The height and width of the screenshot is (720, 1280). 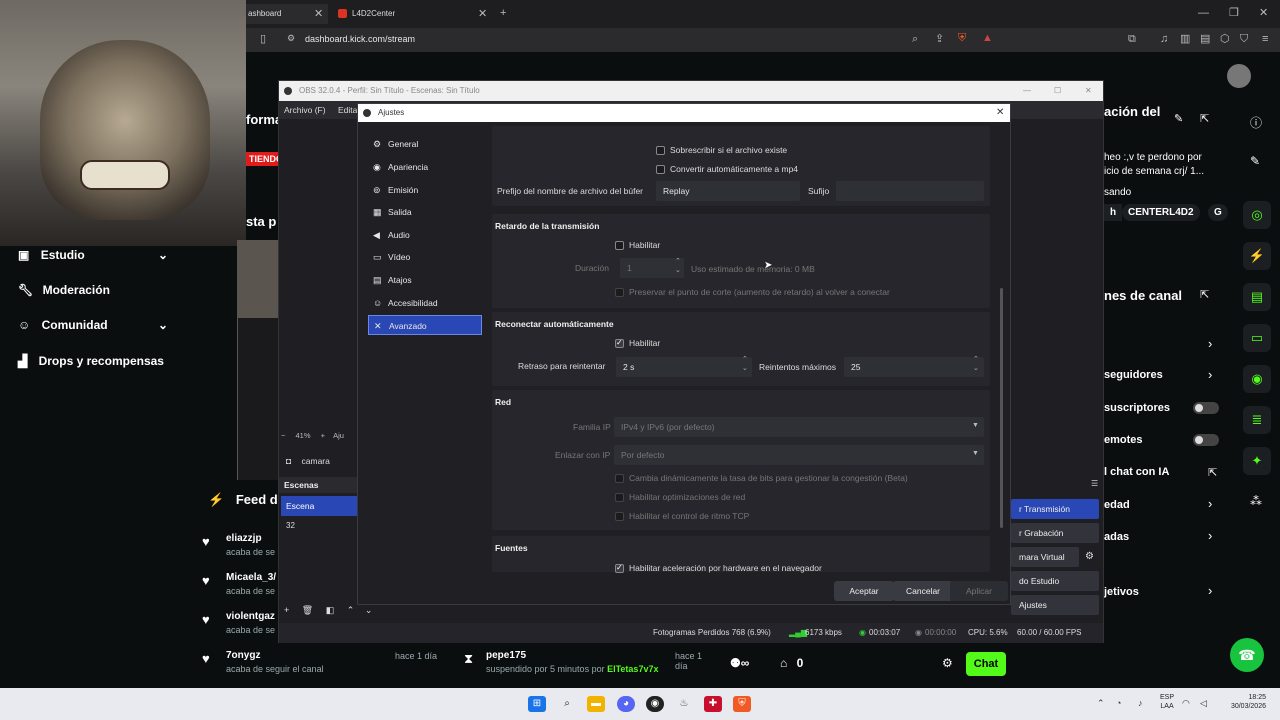 I want to click on music-icon: ♫, so click(x=1164, y=39).